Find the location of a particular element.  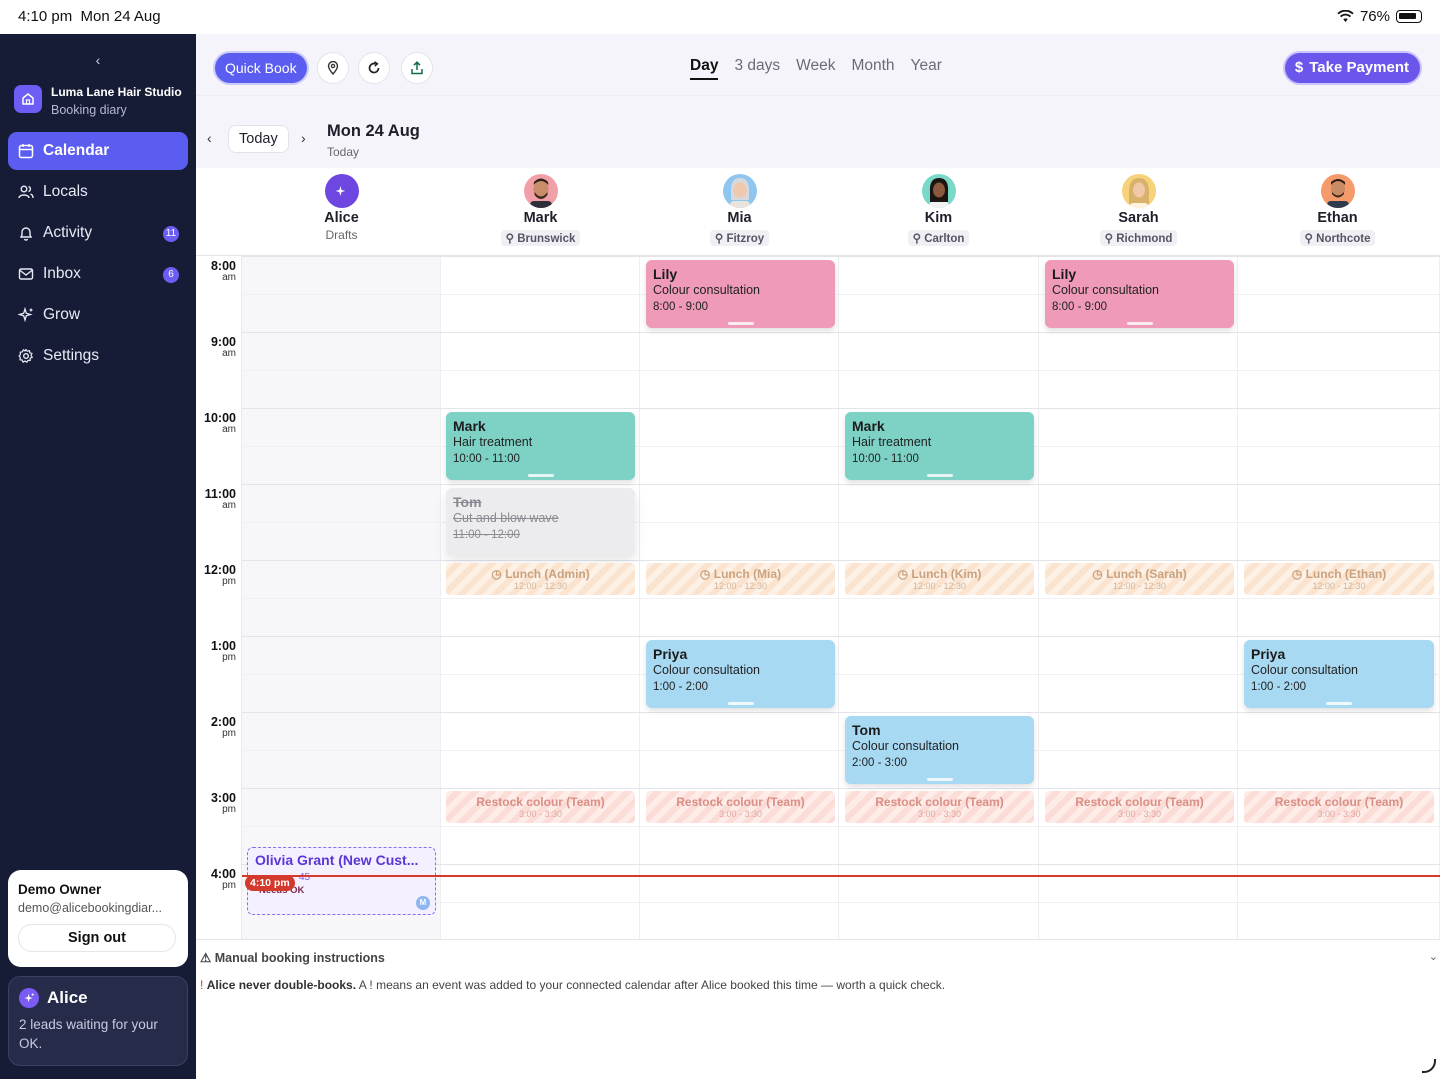

home-icon is located at coordinates (28, 99).